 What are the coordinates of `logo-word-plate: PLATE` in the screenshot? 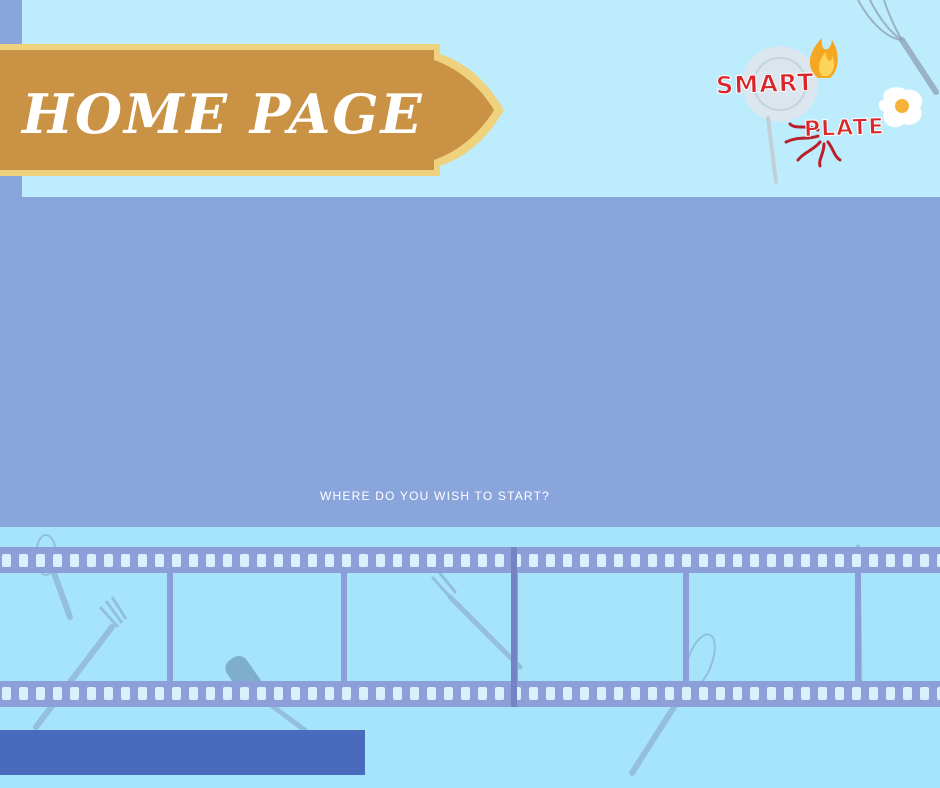 It's located at (844, 128).